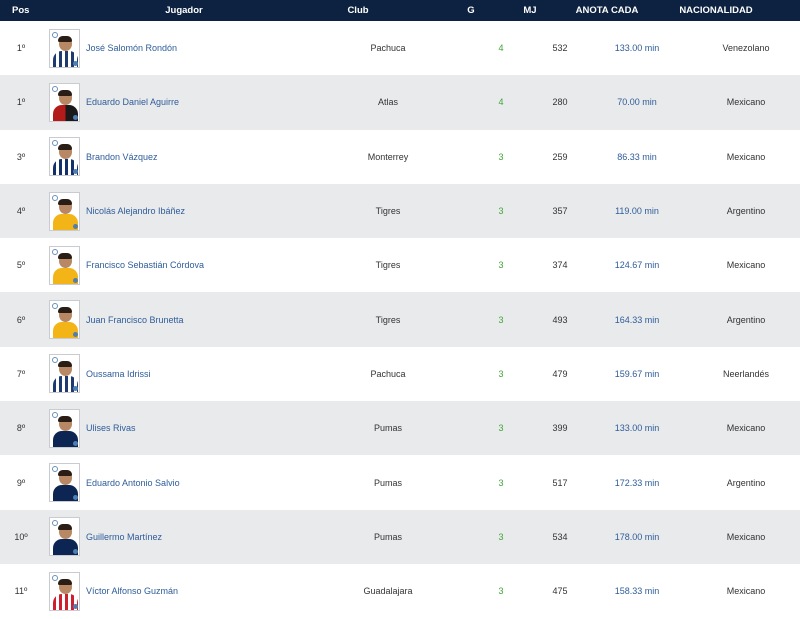 The image size is (800, 619). Describe the element at coordinates (637, 482) in the screenshot. I see `row-scores-every: 172.33 min` at that location.